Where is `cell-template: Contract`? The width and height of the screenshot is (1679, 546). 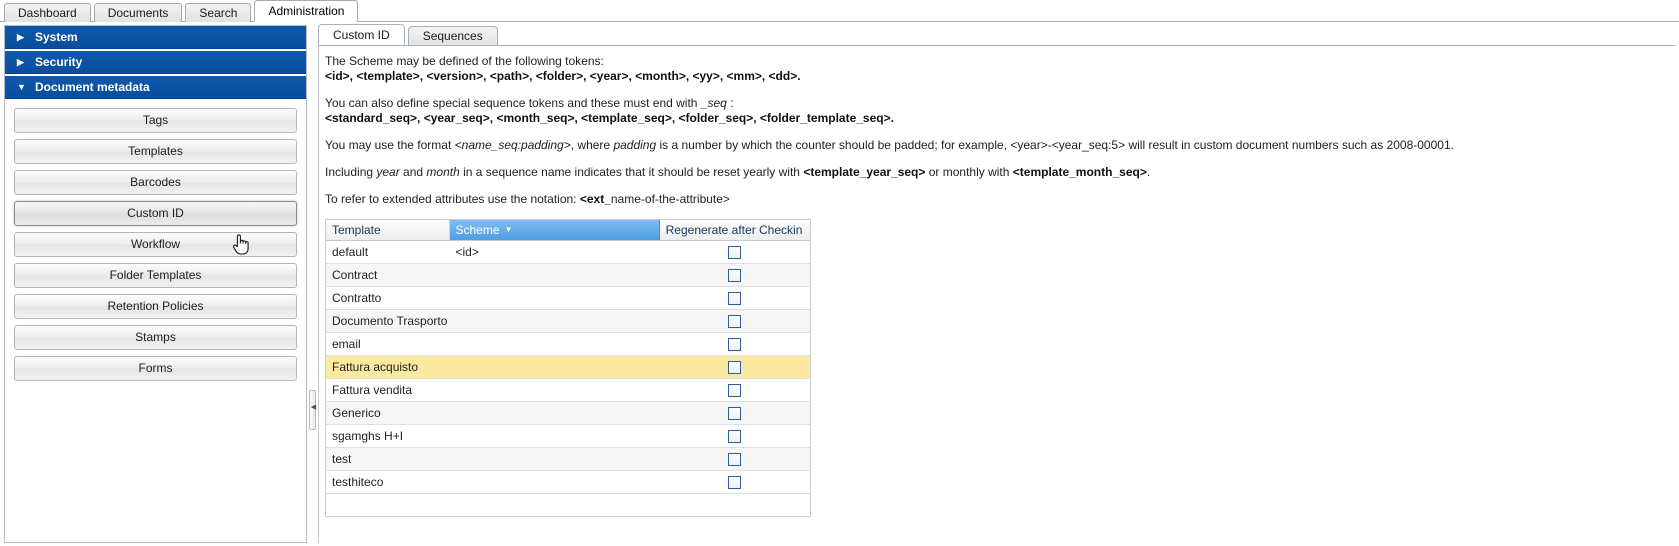 cell-template: Contract is located at coordinates (355, 275).